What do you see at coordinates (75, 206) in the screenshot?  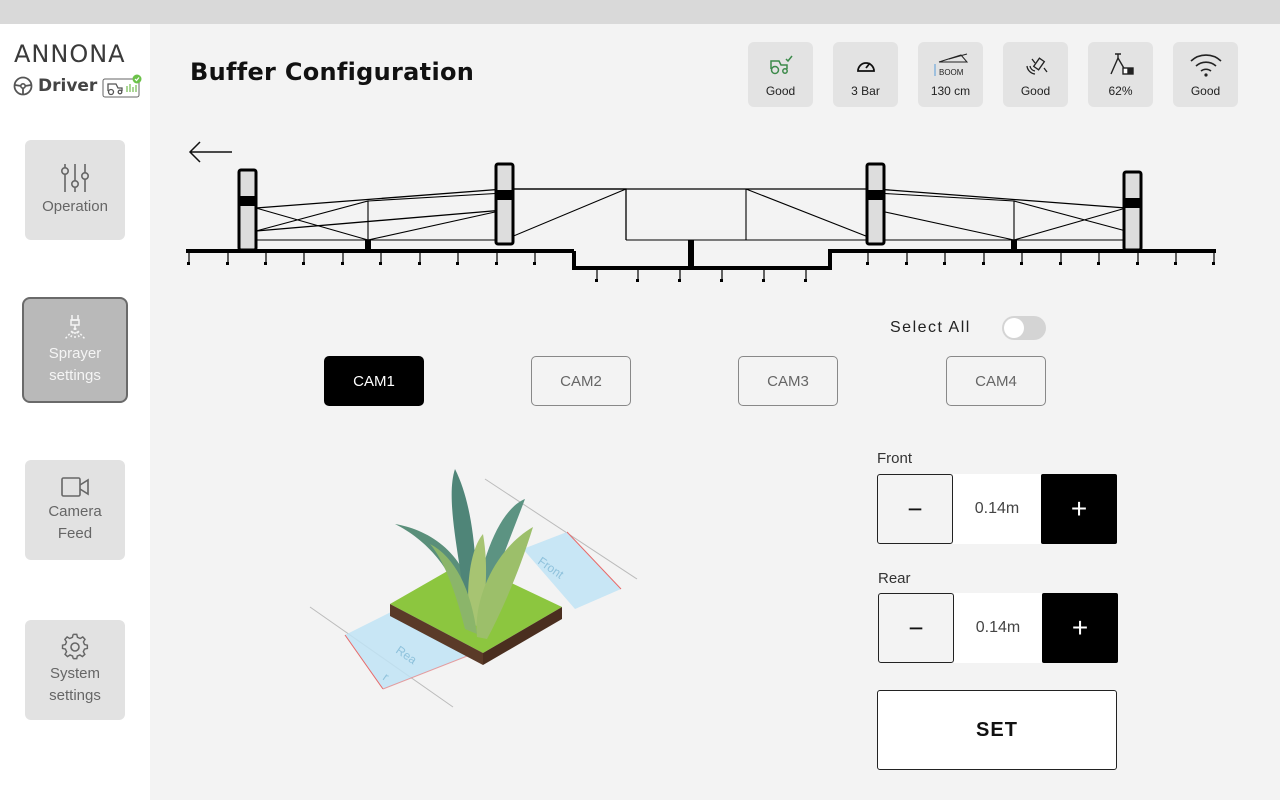 I see `sidebar-item-label: Operation` at bounding box center [75, 206].